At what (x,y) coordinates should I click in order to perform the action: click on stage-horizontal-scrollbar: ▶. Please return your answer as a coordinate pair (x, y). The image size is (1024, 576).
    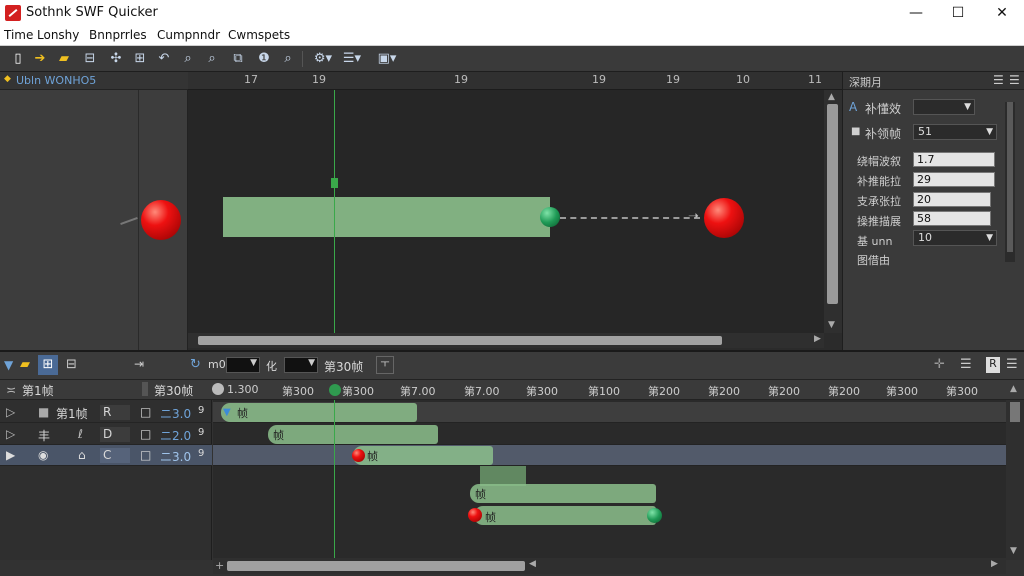
    Looking at the image, I should click on (506, 340).